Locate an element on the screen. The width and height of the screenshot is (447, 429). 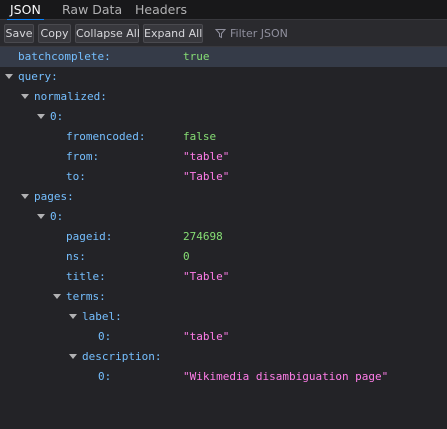
tree-key: label: is located at coordinates (102, 316).